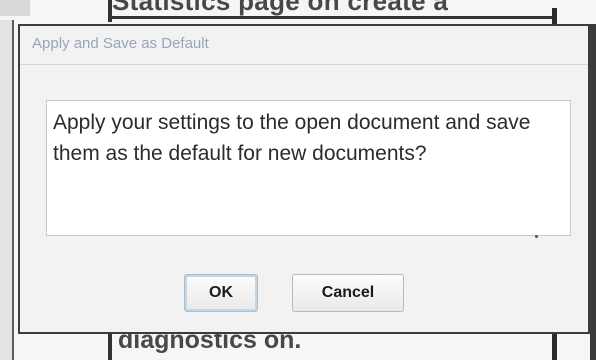 Image resolution: width=596 pixels, height=360 pixels. What do you see at coordinates (536, 236) in the screenshot?
I see `scroll-indicator` at bounding box center [536, 236].